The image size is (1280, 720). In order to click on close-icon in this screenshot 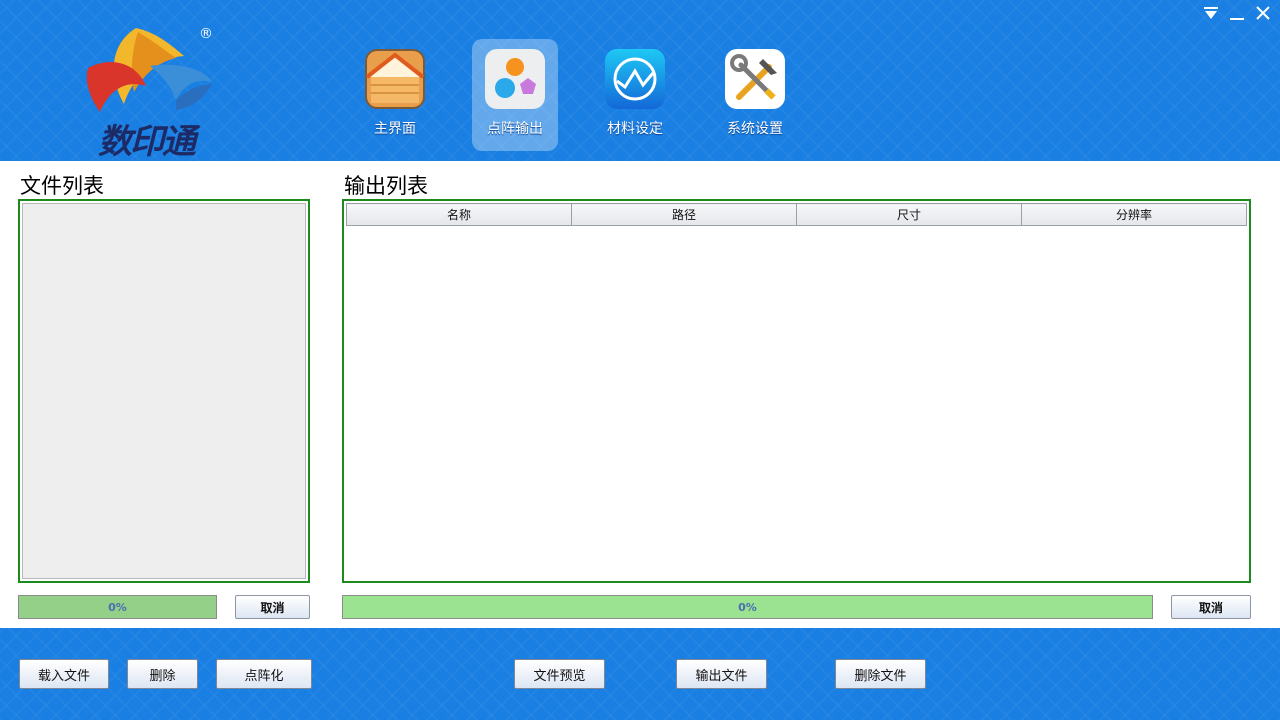, I will do `click(1263, 13)`.